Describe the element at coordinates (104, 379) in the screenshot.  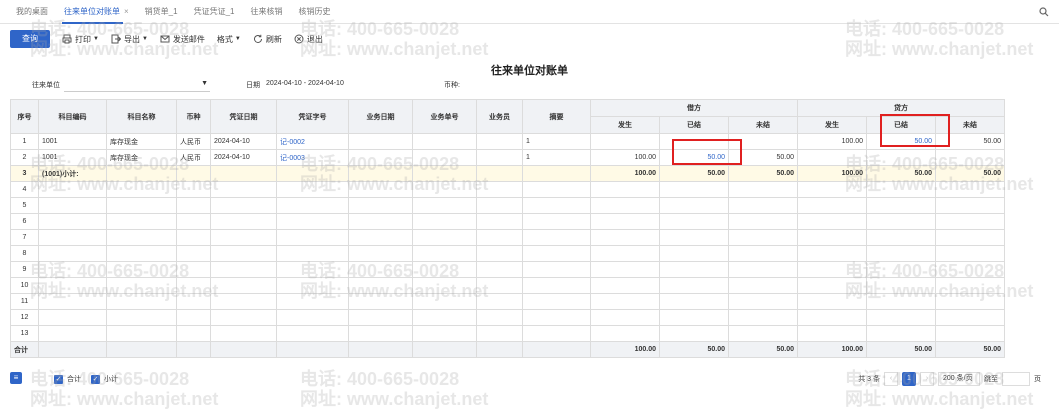
I see `subtotal-checkbox: ✓ 小计` at that location.